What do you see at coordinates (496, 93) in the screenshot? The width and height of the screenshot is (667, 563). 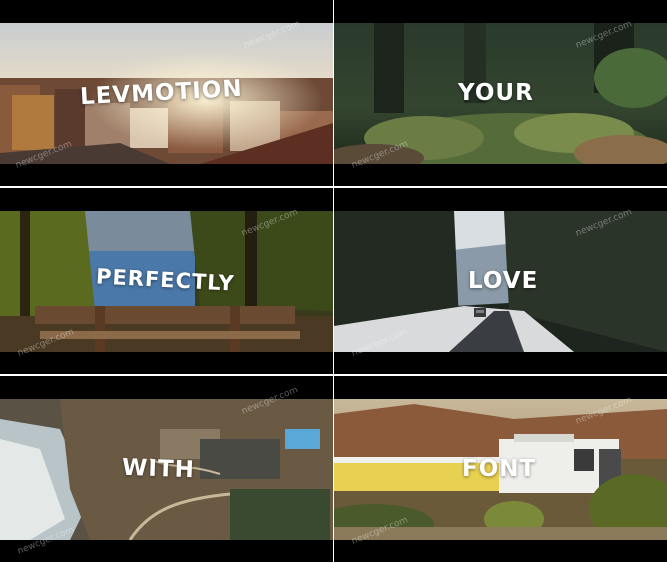 I see `caption-your: YOUR` at bounding box center [496, 93].